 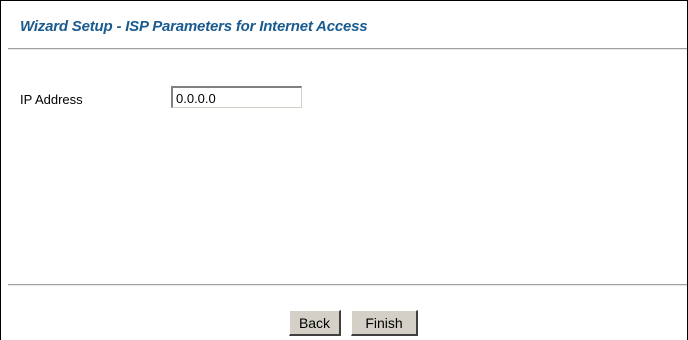 What do you see at coordinates (315, 323) in the screenshot?
I see `back-button: Back` at bounding box center [315, 323].